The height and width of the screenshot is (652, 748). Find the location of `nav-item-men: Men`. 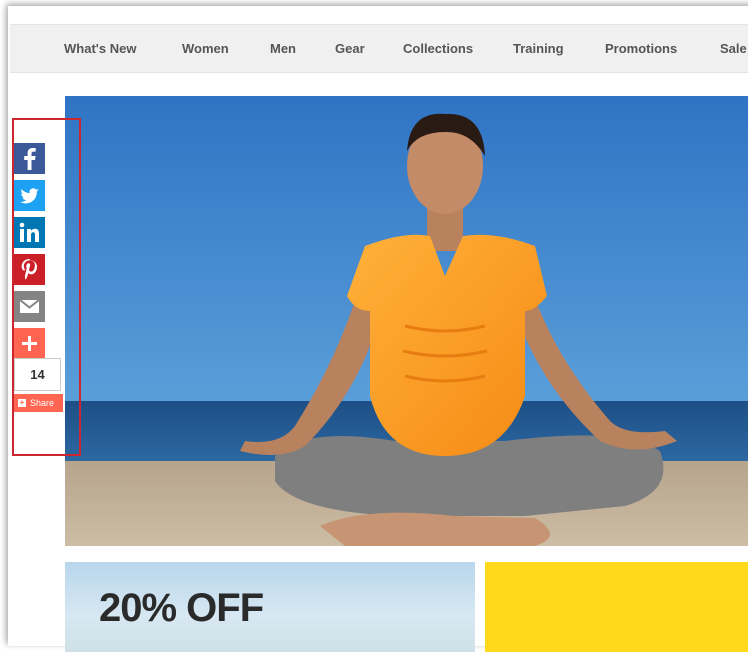

nav-item-men: Men is located at coordinates (283, 48).